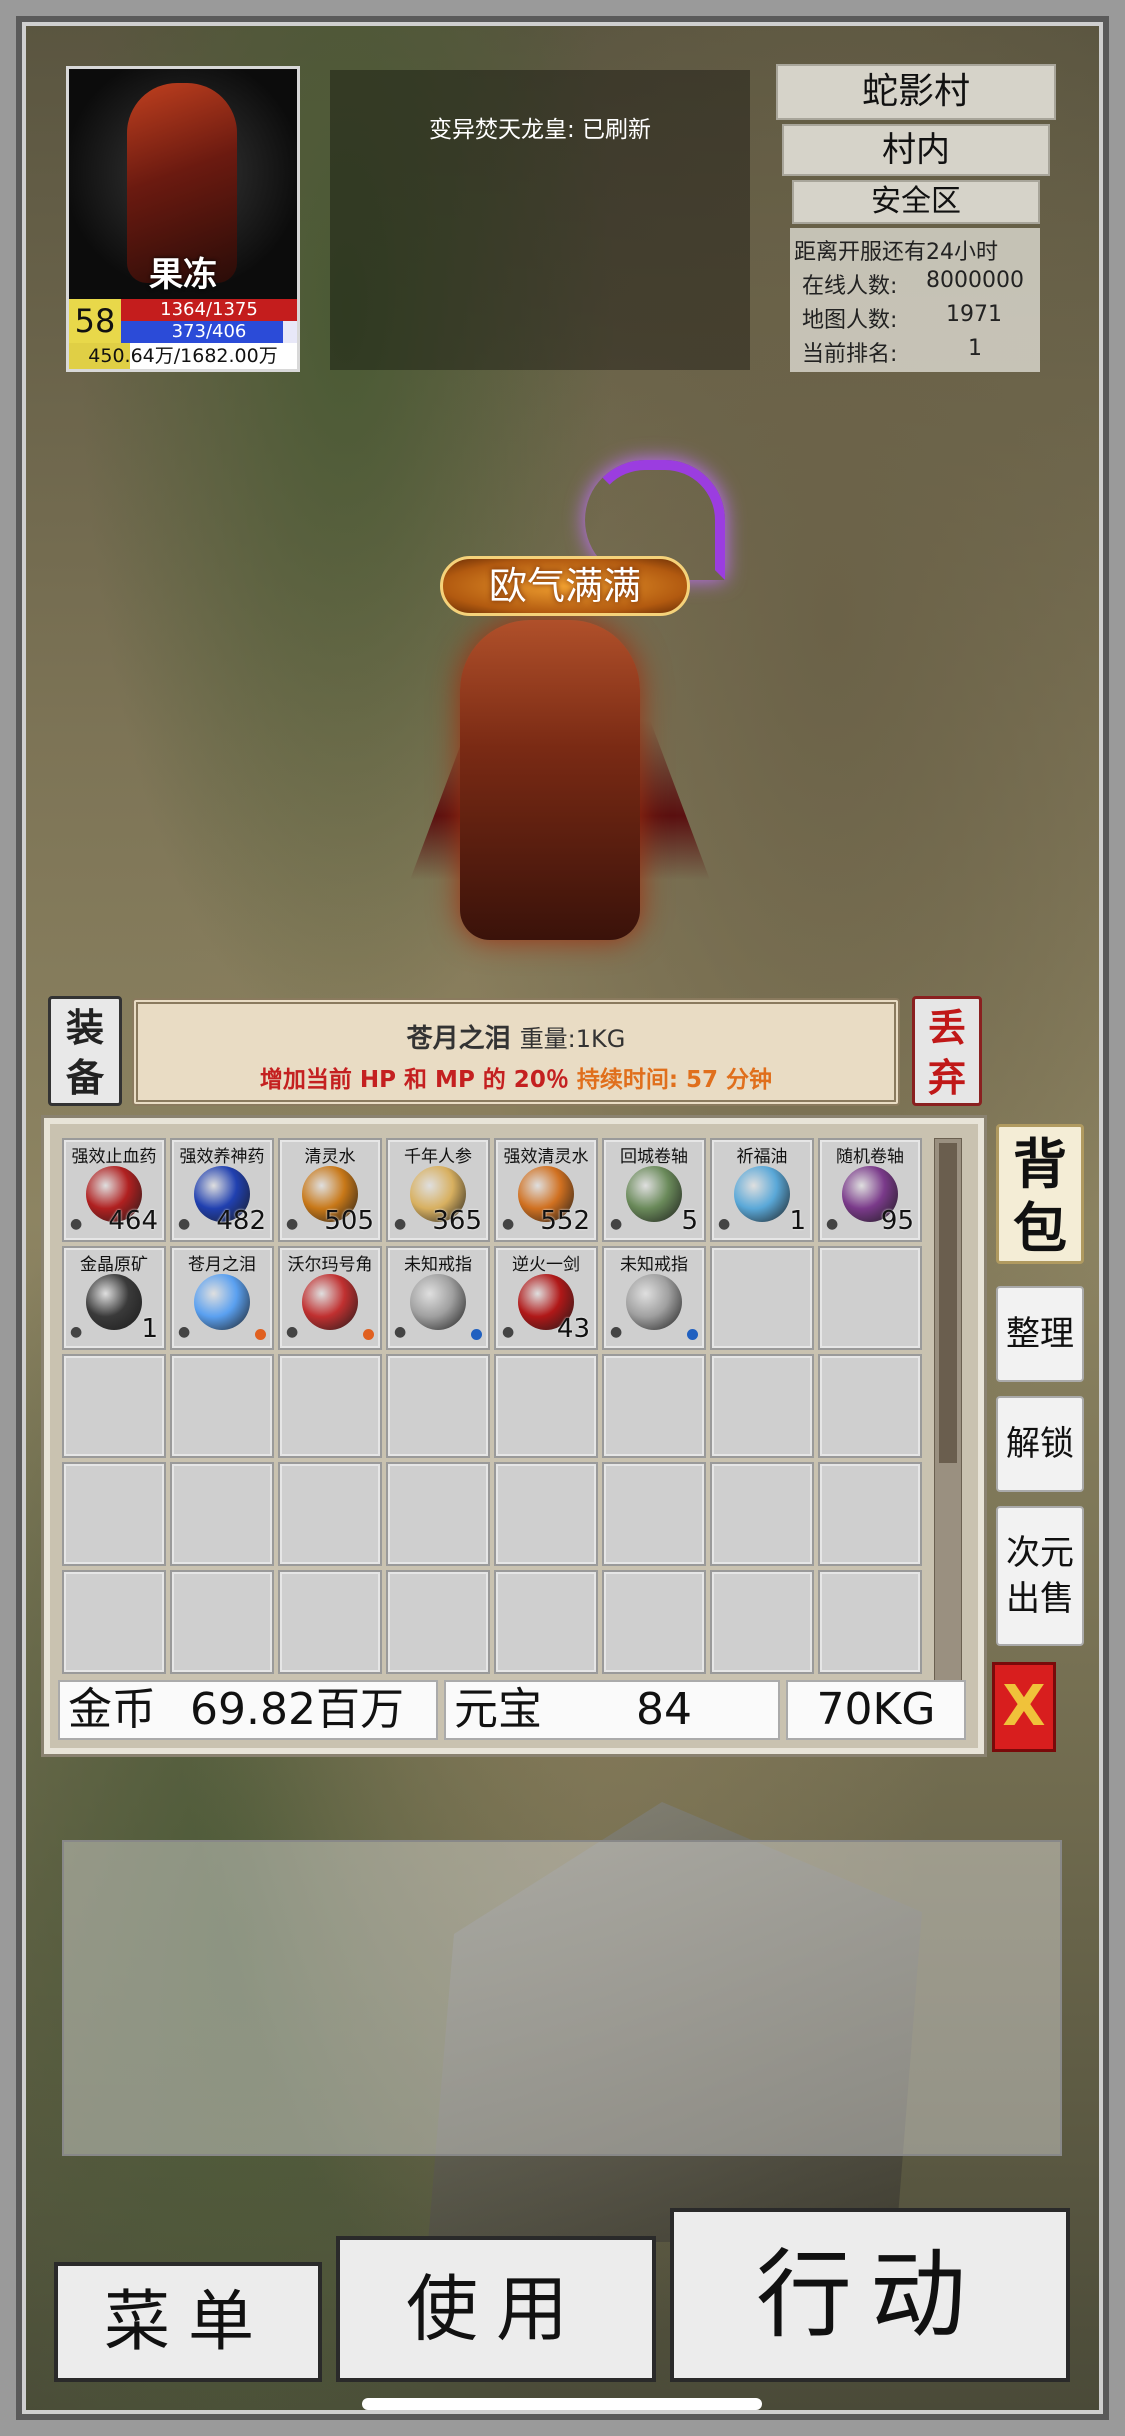 The width and height of the screenshot is (1125, 2436). Describe the element at coordinates (654, 1190) in the screenshot. I see `inventory-slot: 回城卷轴 ● 5` at that location.